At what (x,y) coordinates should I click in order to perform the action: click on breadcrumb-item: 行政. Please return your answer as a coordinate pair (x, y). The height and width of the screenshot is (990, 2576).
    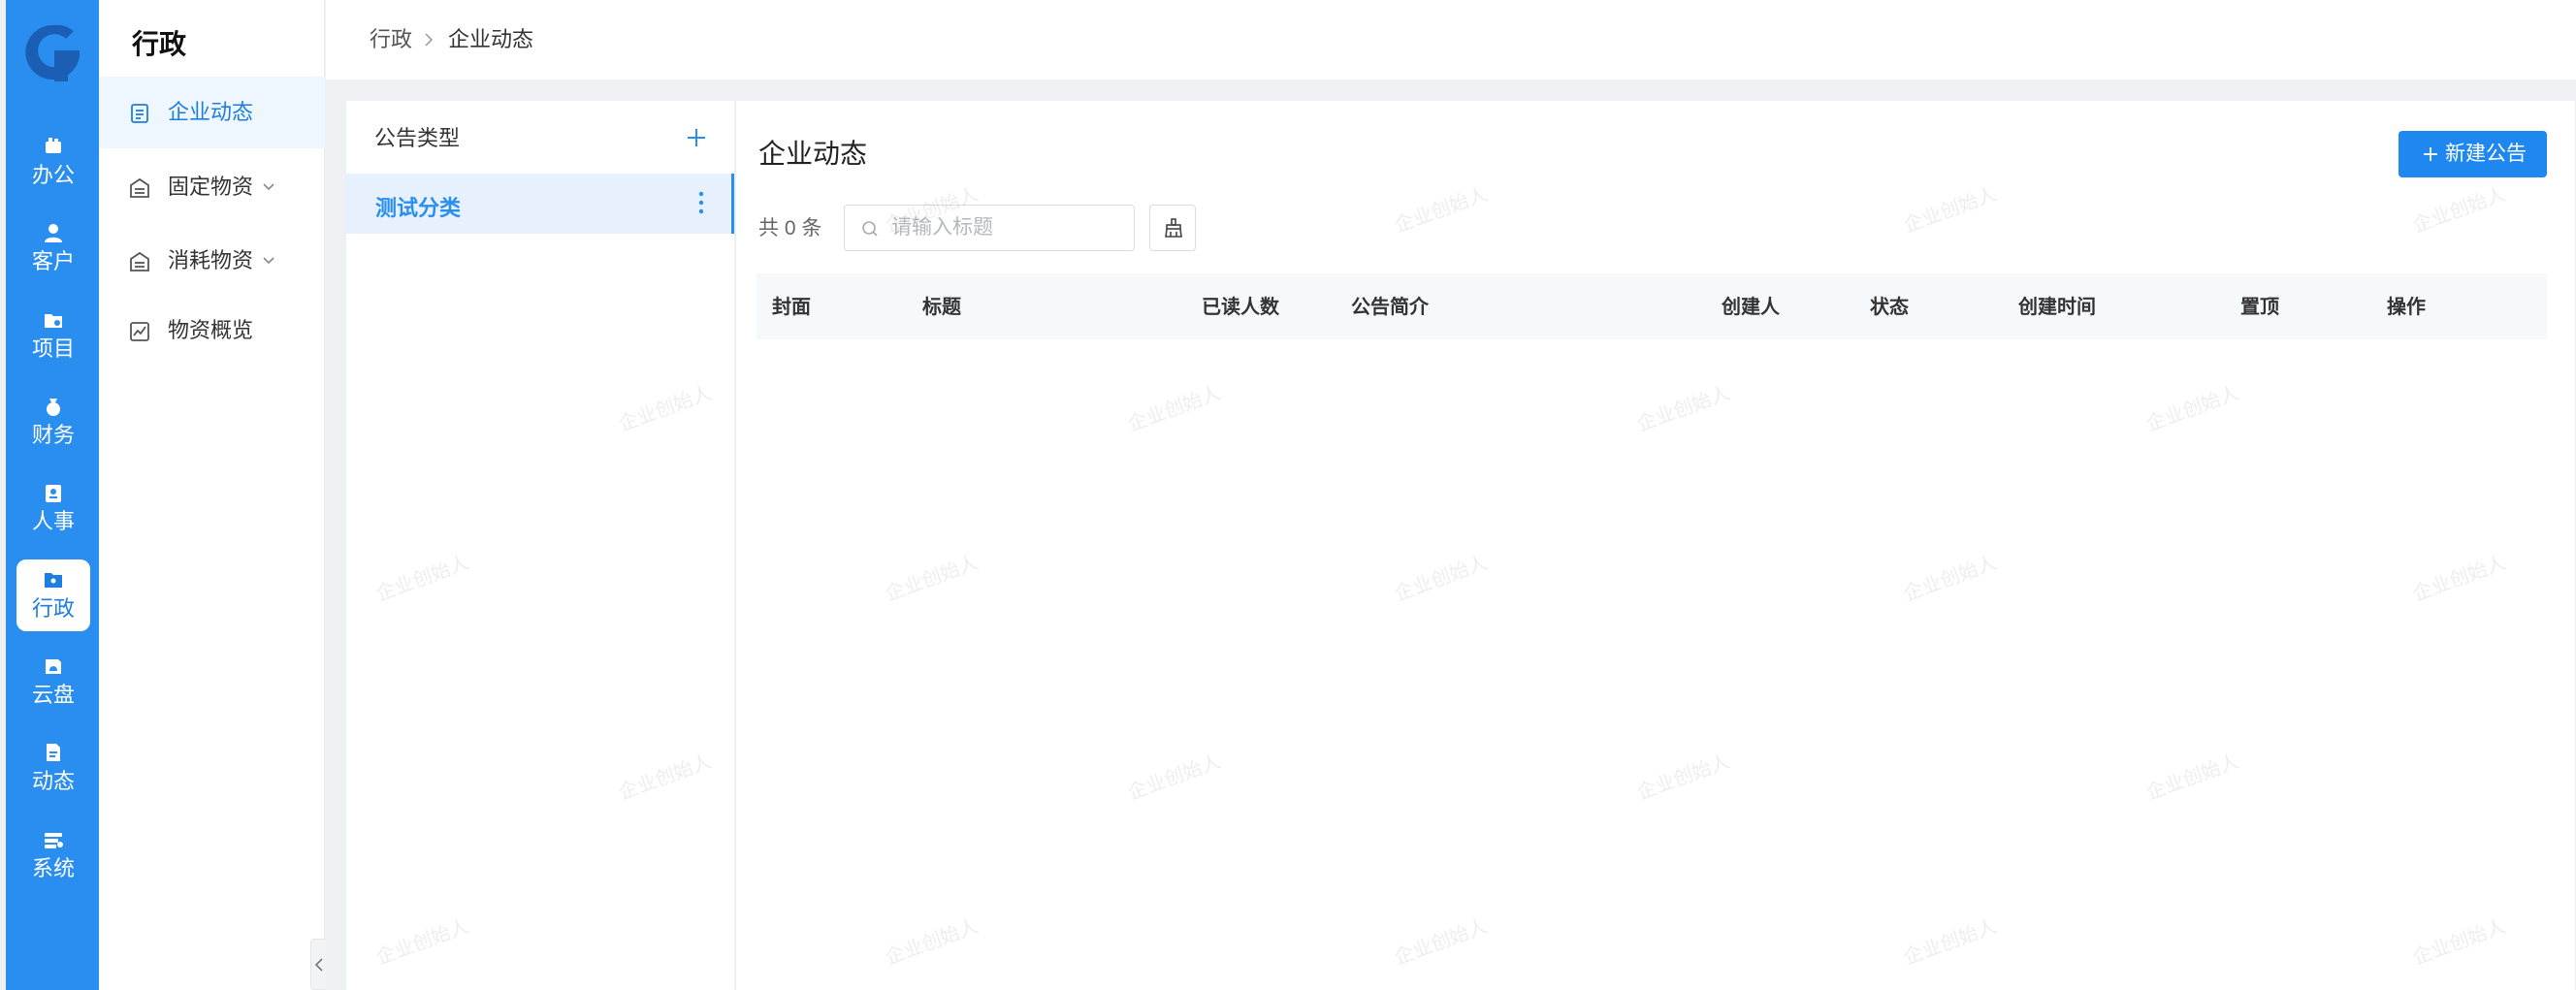
    Looking at the image, I should click on (391, 39).